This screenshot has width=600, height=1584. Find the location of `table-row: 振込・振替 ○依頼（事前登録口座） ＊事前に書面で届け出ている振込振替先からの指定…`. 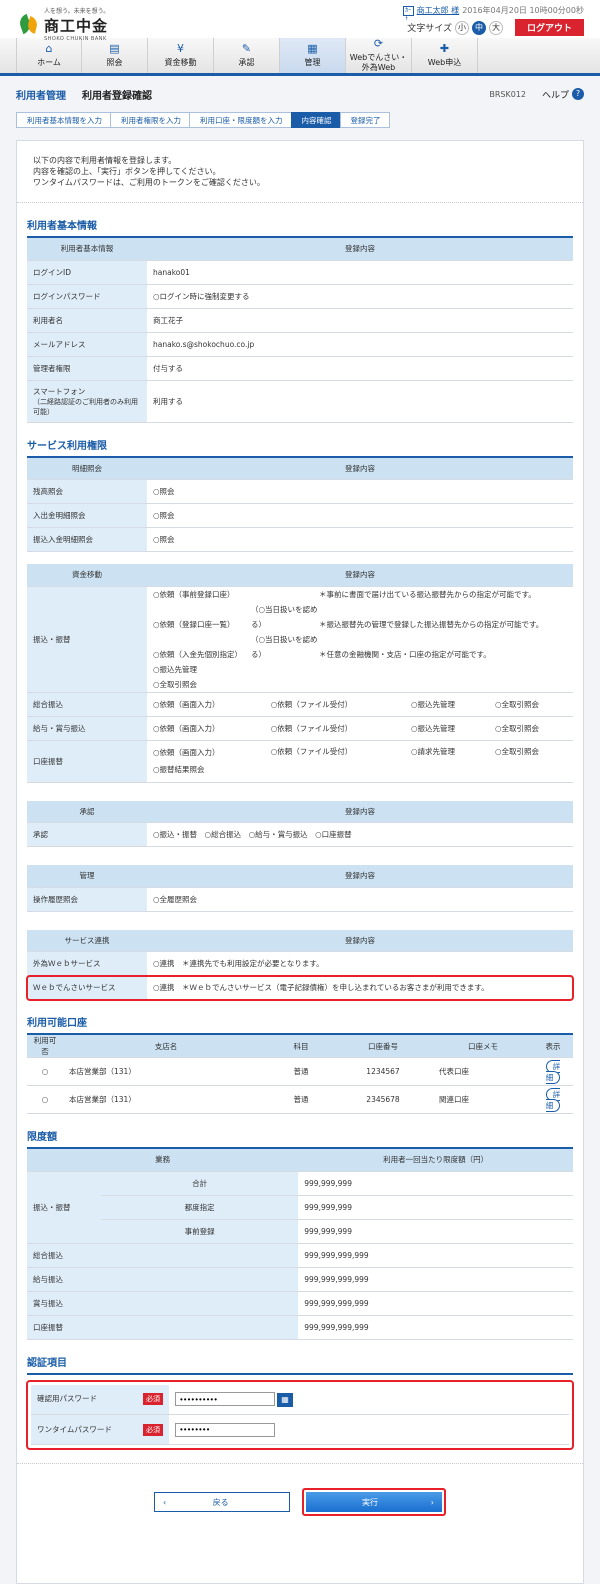

table-row: 振込・振替 ○依頼（事前登録口座） ＊事前に書面で届け出ている振込振替先からの指定… is located at coordinates (300, 639).